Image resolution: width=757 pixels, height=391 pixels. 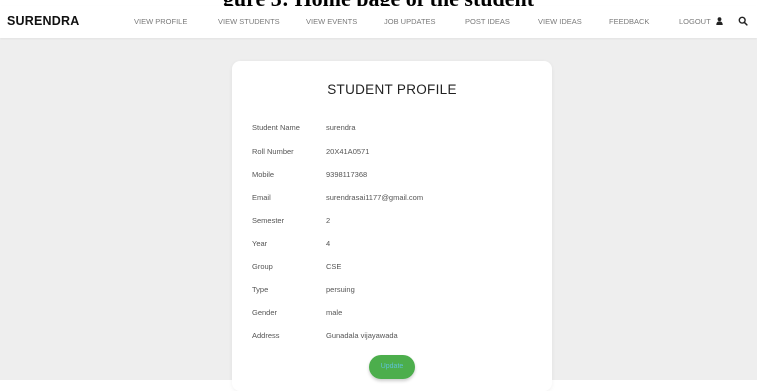 What do you see at coordinates (334, 266) in the screenshot?
I see `field-value: CSE` at bounding box center [334, 266].